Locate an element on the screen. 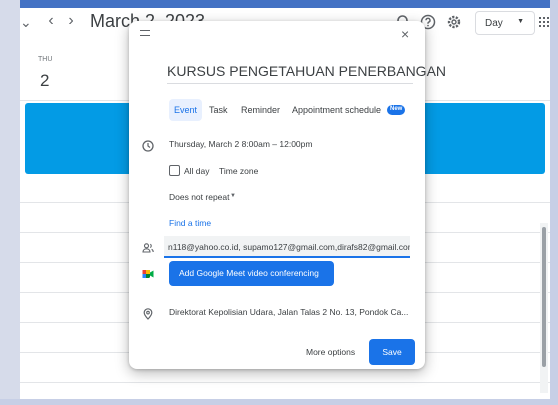  bottom-border is located at coordinates (279, 402).